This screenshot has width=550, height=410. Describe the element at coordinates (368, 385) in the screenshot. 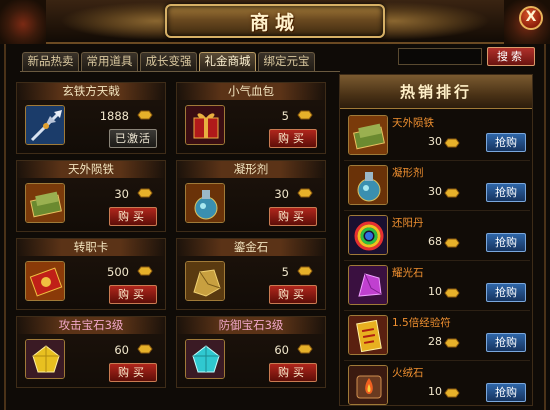

I see `fire-stone-icon` at that location.